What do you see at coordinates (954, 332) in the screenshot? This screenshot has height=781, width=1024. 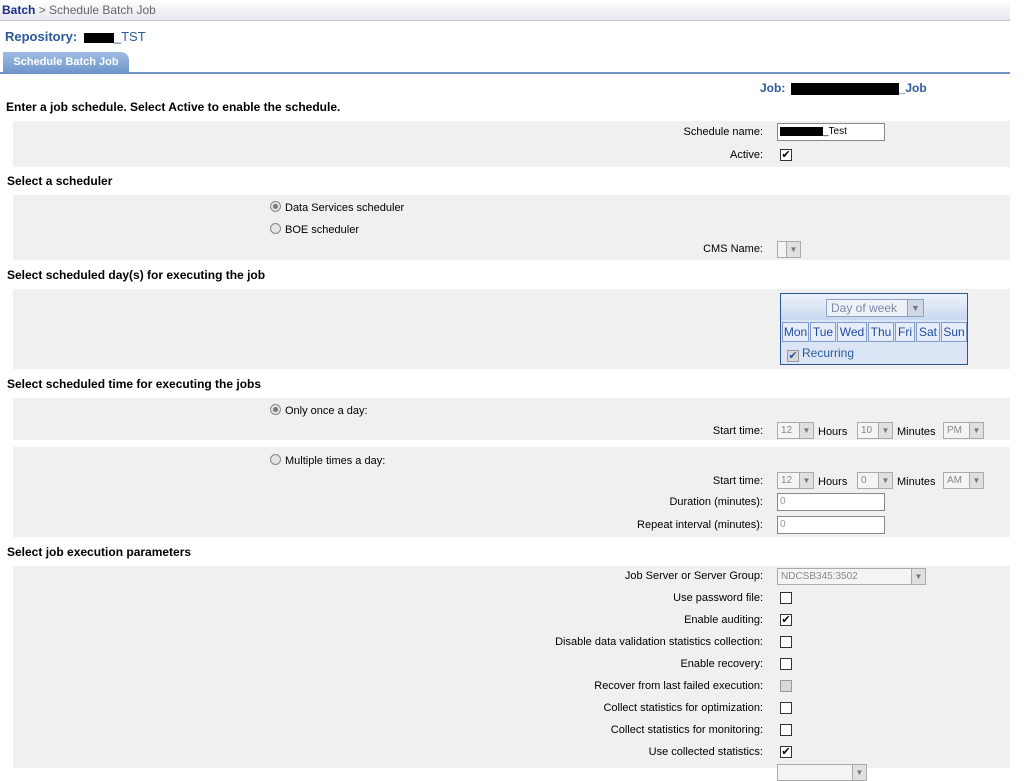 I see `day-sun: Sun` at bounding box center [954, 332].